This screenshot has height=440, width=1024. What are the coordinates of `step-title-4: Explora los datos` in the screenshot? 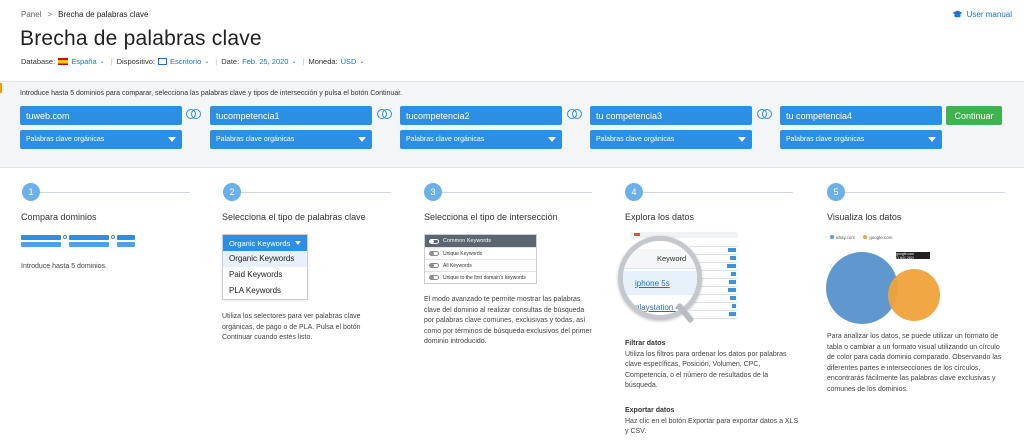 It's located at (660, 217).